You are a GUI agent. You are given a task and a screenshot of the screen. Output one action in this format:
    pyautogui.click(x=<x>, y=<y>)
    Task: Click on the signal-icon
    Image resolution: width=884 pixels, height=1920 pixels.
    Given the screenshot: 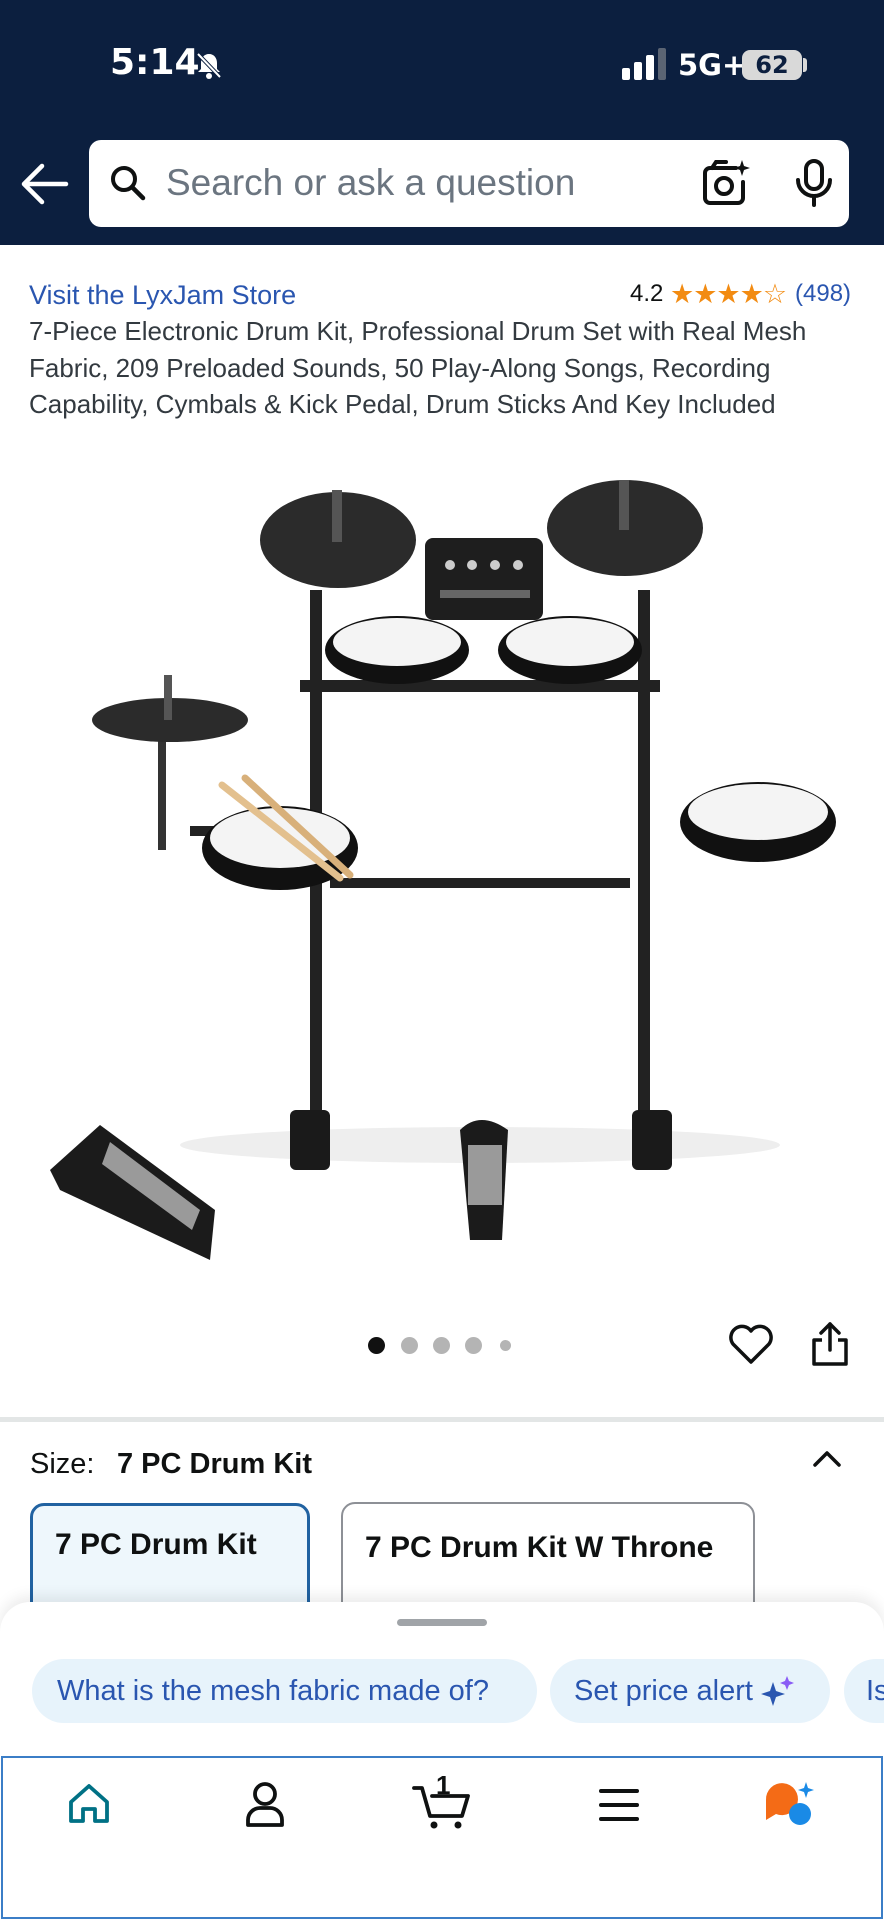 What is the action you would take?
    pyautogui.click(x=644, y=64)
    